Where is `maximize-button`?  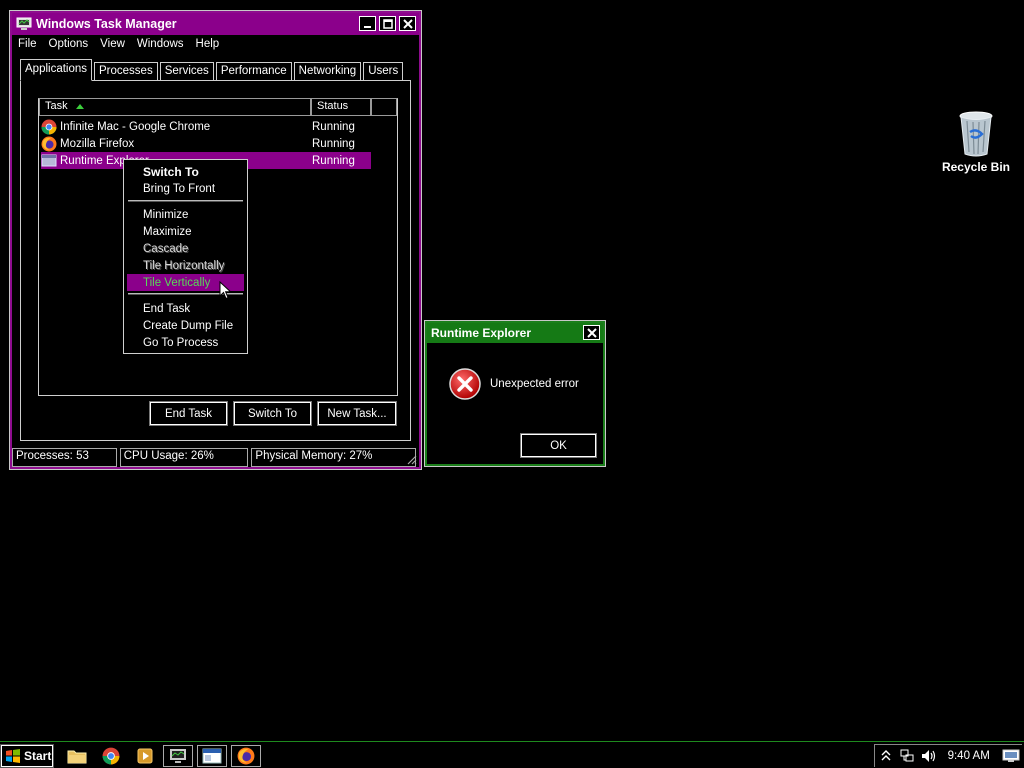
maximize-button is located at coordinates (387, 23).